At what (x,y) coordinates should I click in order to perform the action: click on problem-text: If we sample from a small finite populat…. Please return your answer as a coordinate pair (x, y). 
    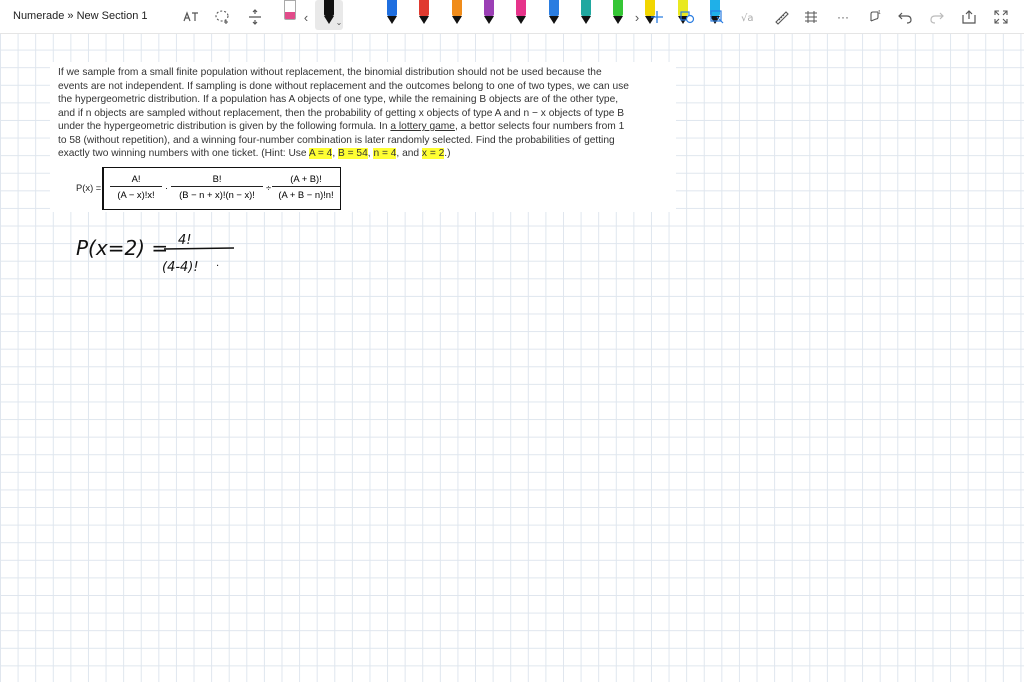
    Looking at the image, I should click on (343, 113).